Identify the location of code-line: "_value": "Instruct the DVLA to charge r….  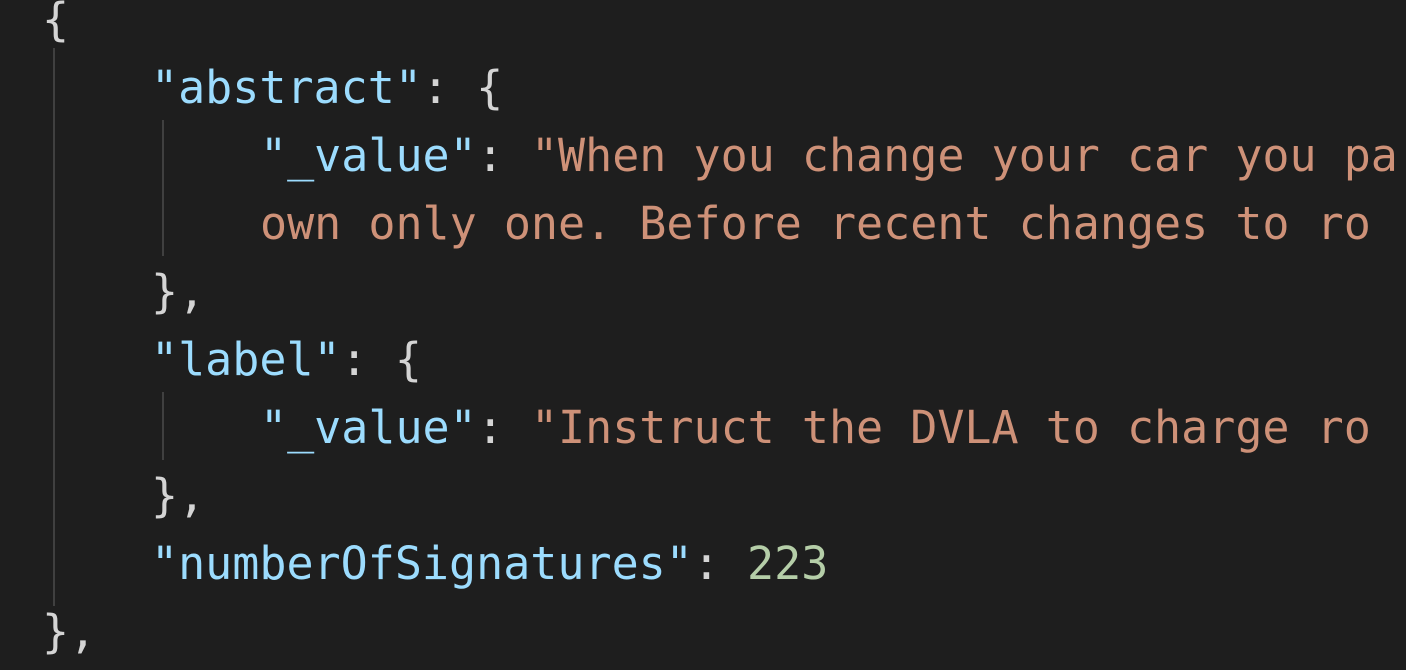
(815, 428).